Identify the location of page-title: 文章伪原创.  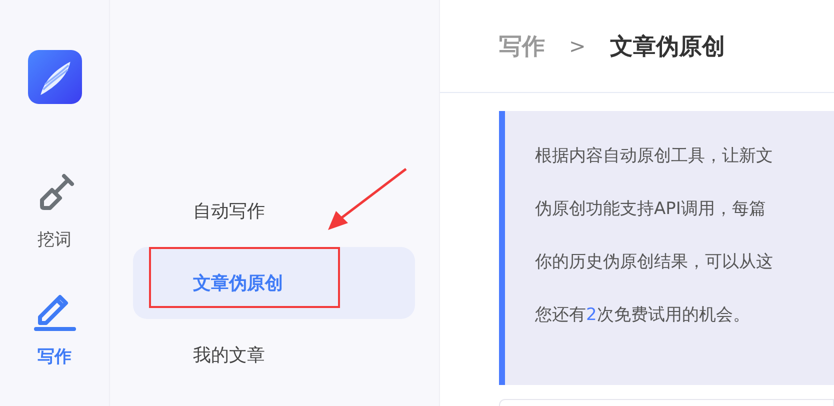
(667, 47).